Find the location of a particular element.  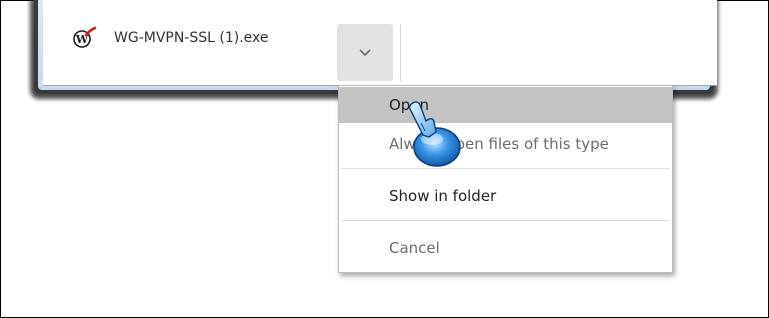

menu-item-label: Always open files of this type is located at coordinates (499, 144).